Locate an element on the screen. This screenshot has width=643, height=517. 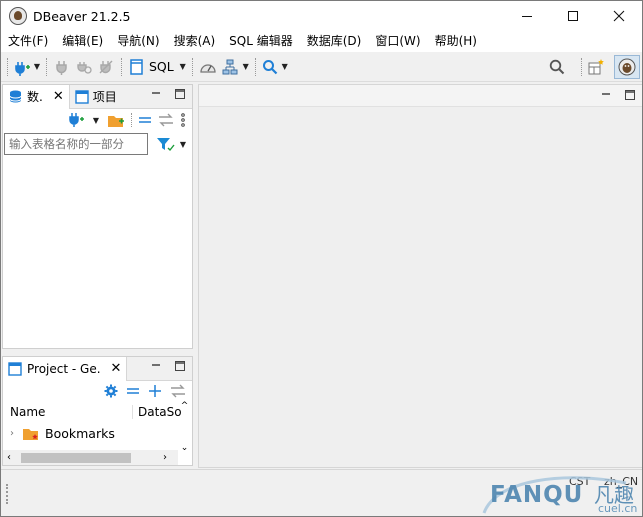
global-search-button is located at coordinates (557, 67).